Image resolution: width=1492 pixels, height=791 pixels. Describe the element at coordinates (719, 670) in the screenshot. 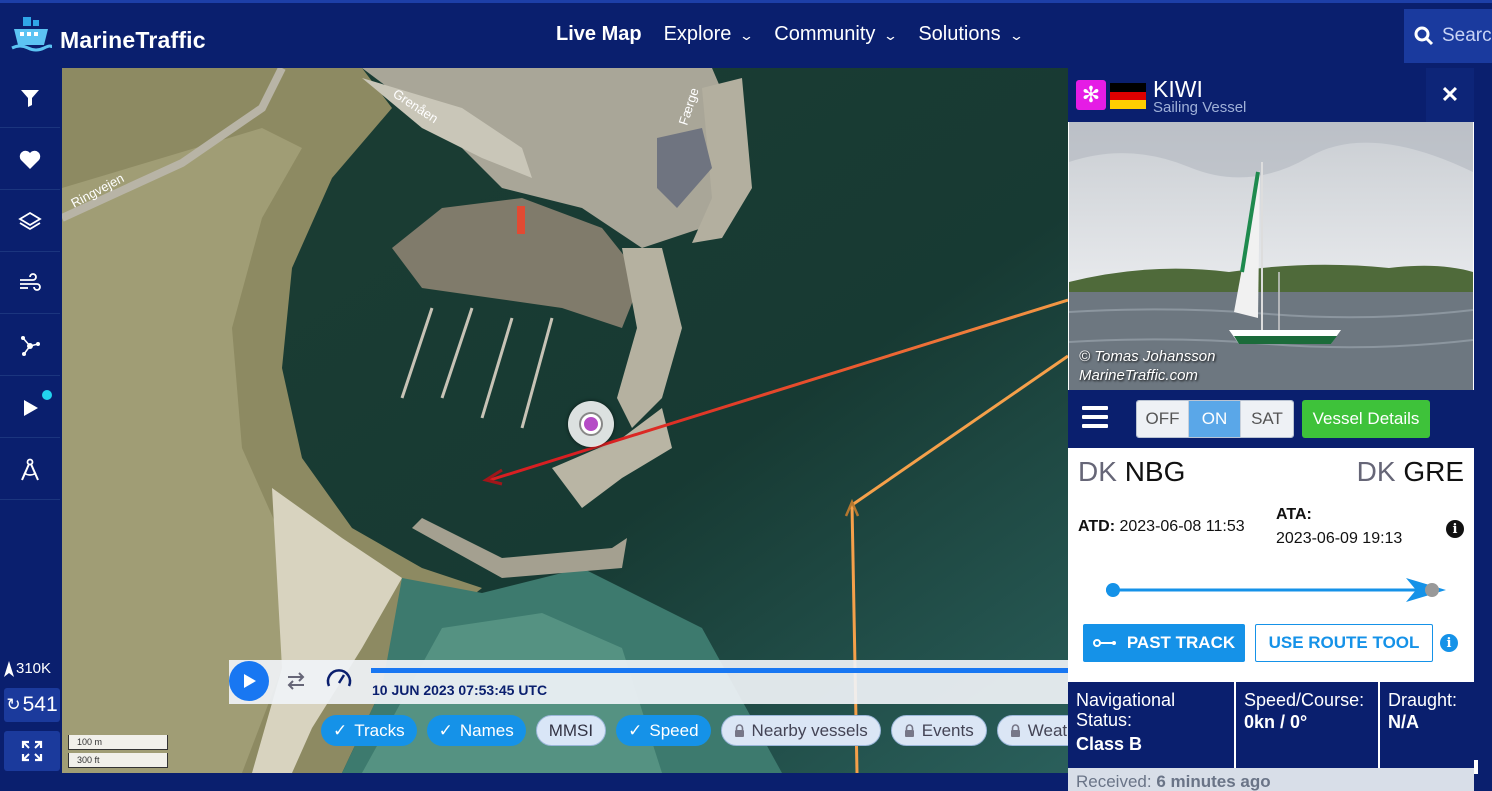

I see `playback-timeline` at that location.